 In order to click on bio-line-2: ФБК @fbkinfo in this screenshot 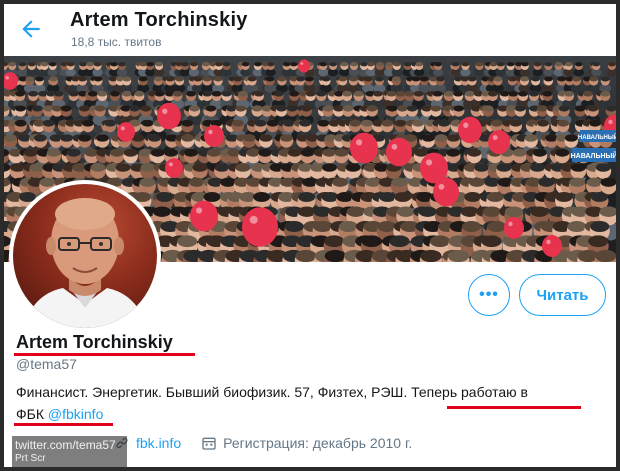, I will do `click(59, 414)`.